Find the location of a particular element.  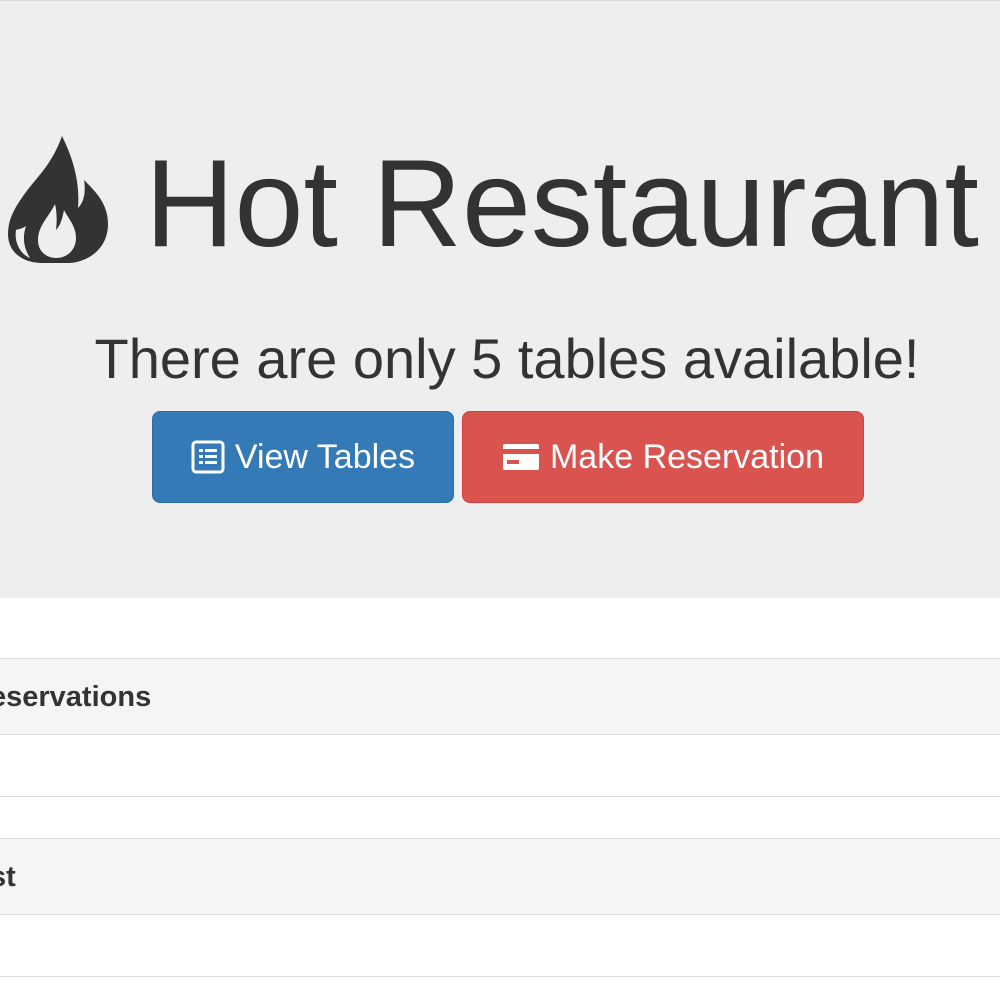

waitlist-panel: st is located at coordinates (500, 907).